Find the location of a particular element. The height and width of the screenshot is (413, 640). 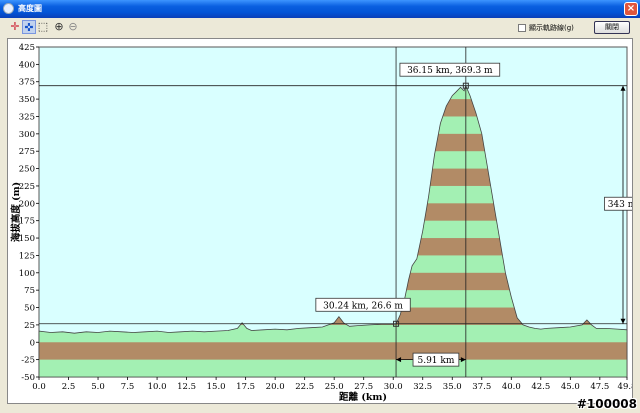

window-title: 高度圖 is located at coordinates (30, 8).